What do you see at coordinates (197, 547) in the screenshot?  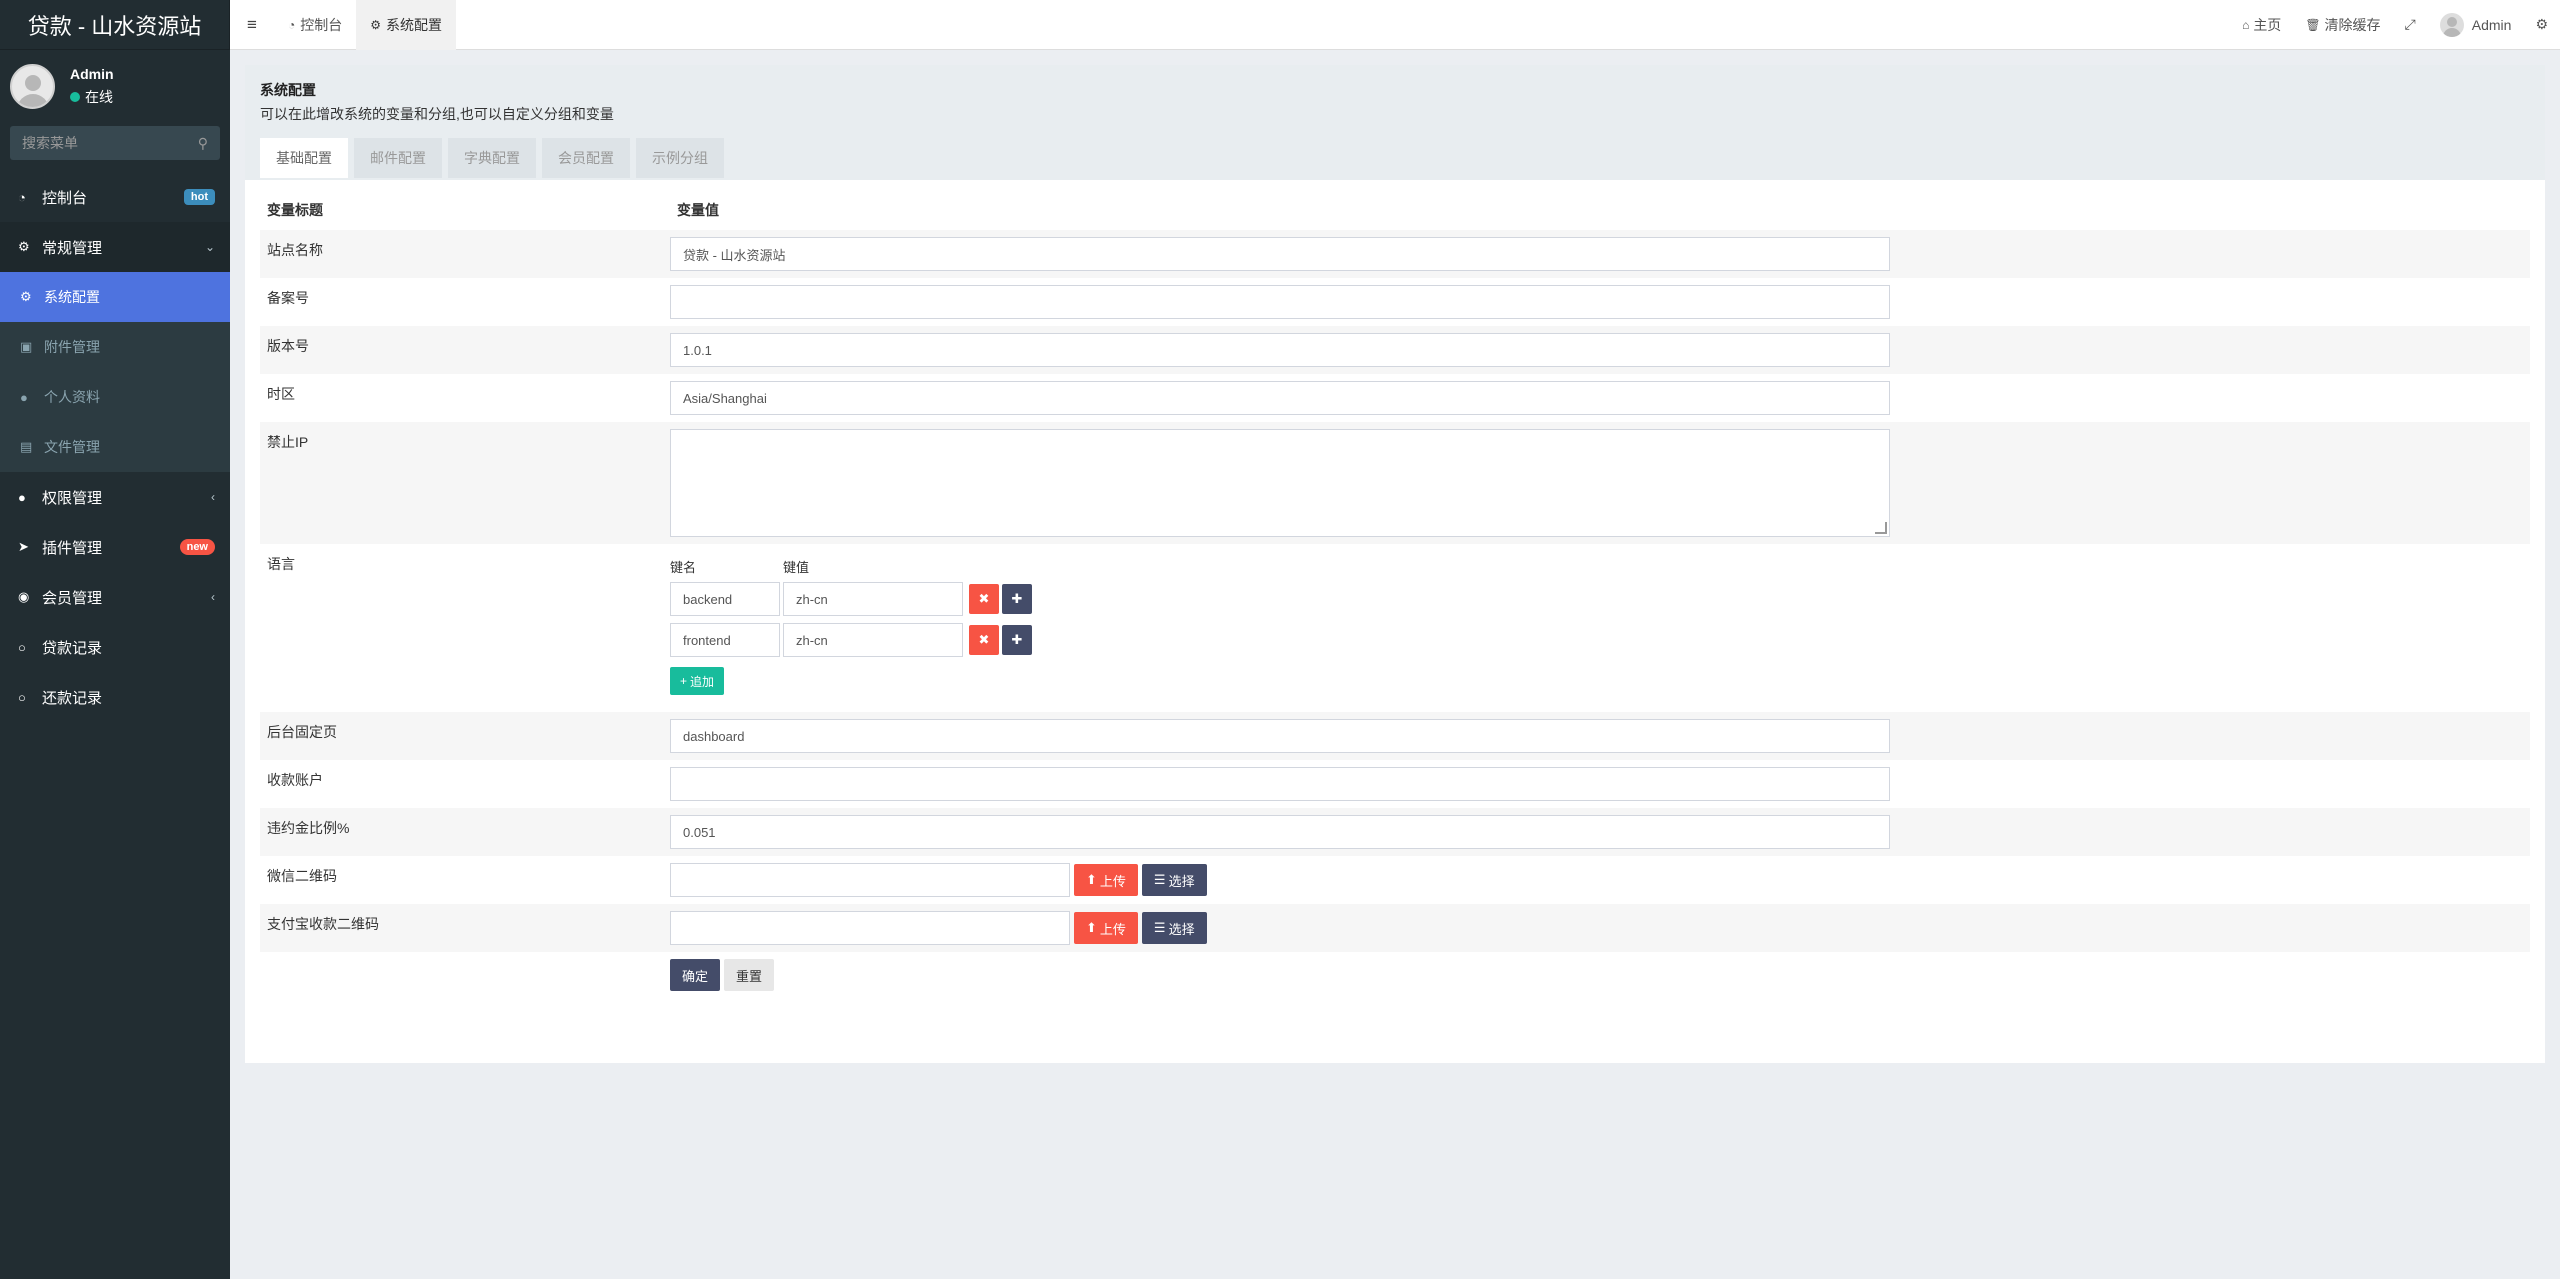 I see `new-badge: new` at bounding box center [197, 547].